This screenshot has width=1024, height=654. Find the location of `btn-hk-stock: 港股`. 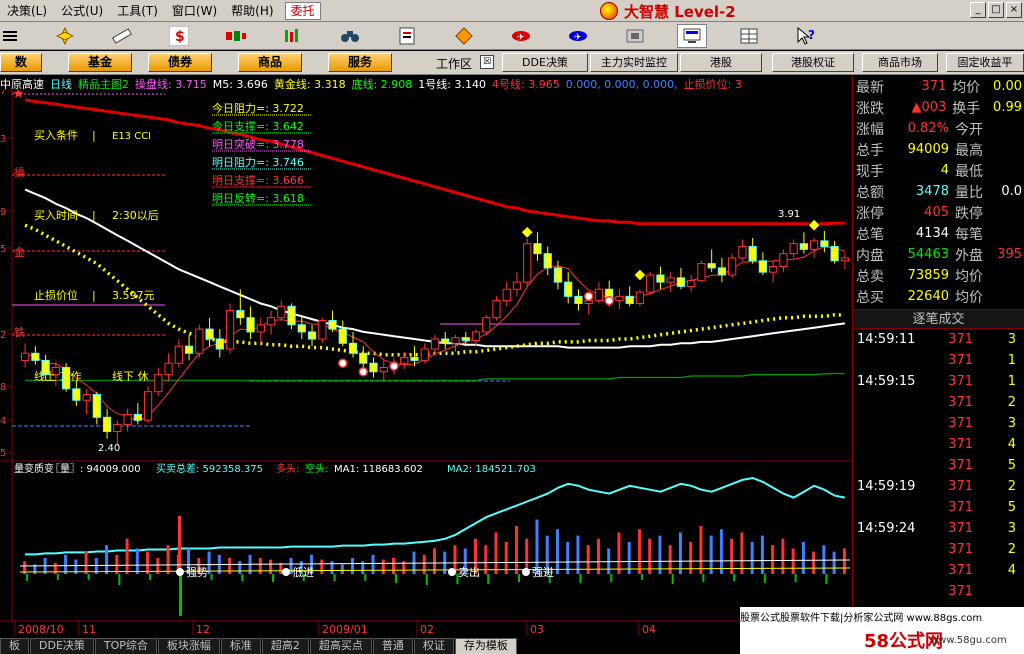

btn-hk-stock: 港股 is located at coordinates (721, 62).